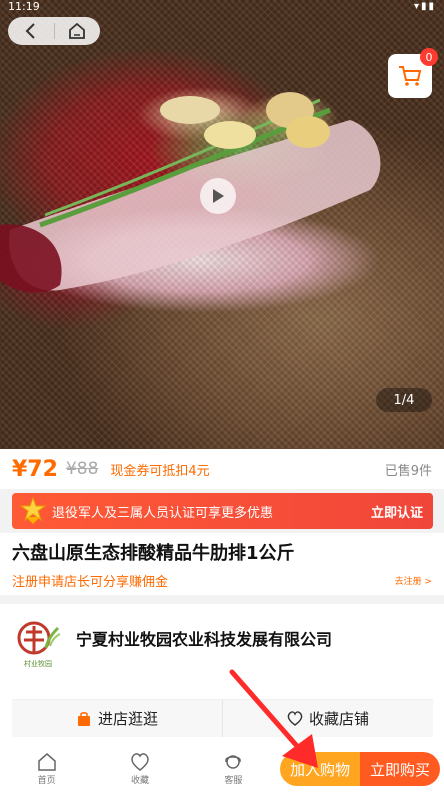  I want to click on veteran-promo-banner: 退役军人及三属人员认证可享更多优惠 立即认证, so click(222, 511).